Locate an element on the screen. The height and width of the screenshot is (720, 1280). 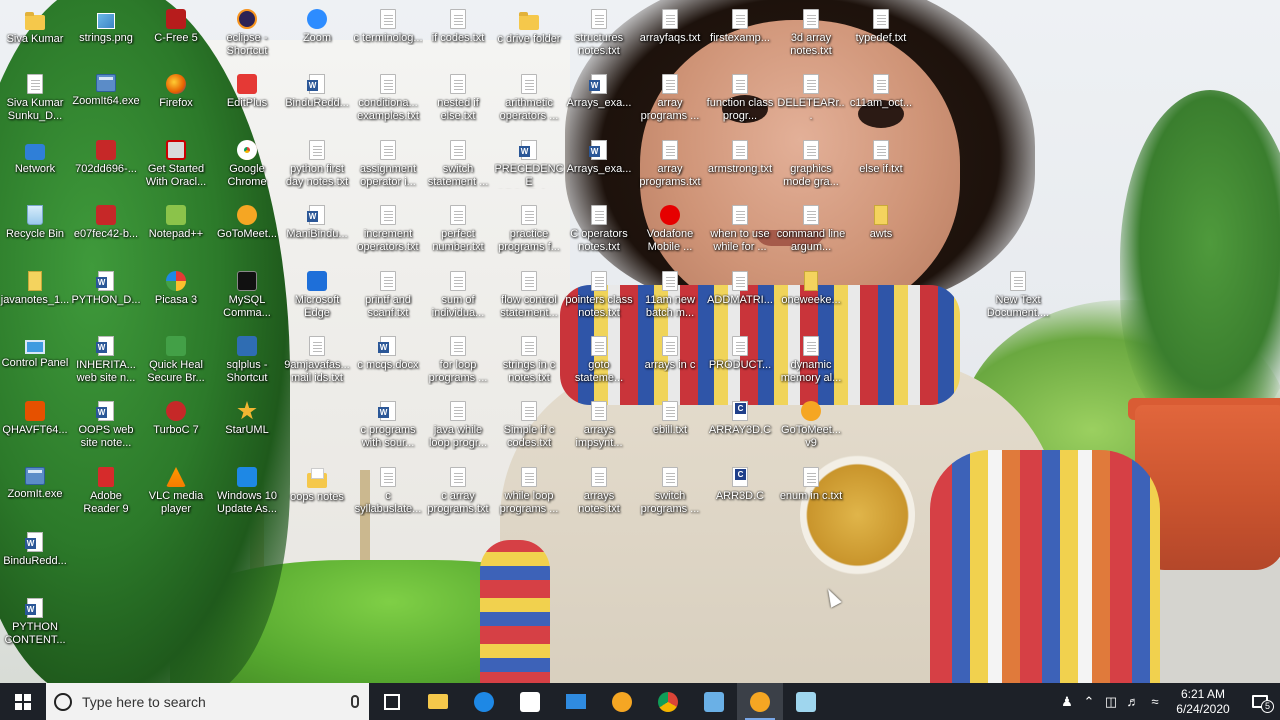
desktop-icon: ARRAY3D.C is located at coordinates (740, 425).